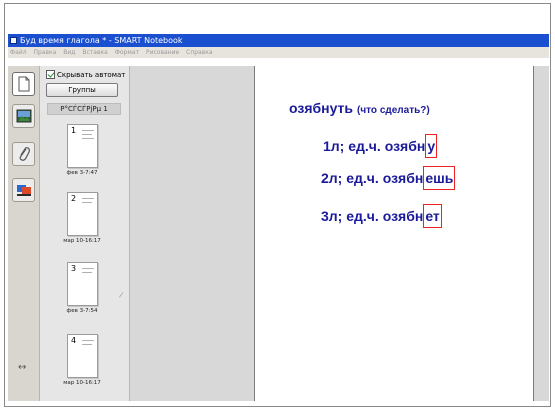 The width and height of the screenshot is (555, 410). I want to click on menu-help: Справка, so click(199, 52).